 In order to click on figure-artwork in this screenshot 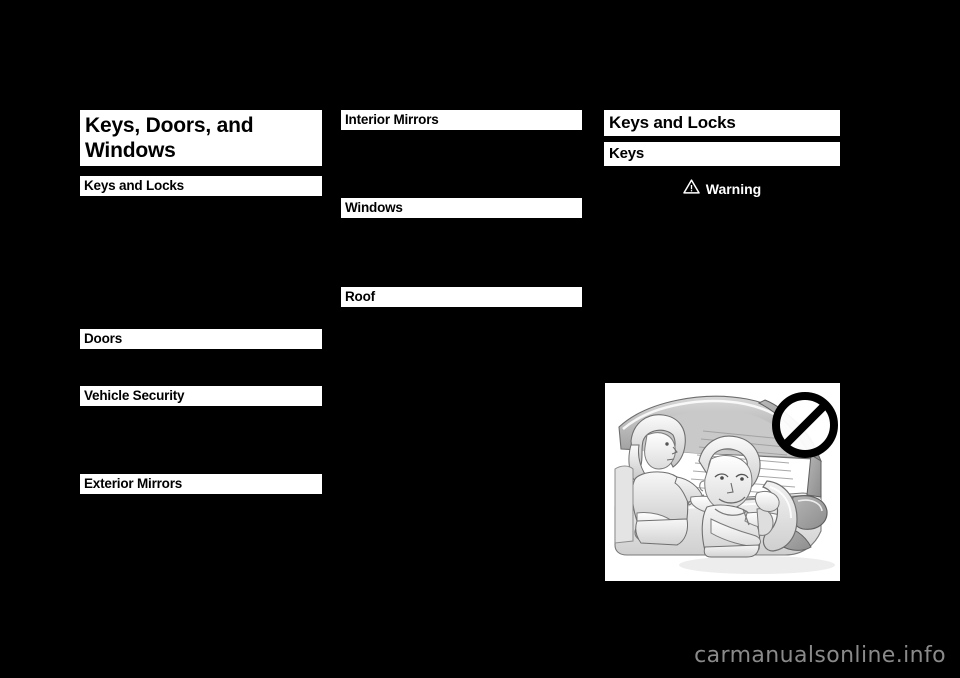, I will do `click(722, 482)`.